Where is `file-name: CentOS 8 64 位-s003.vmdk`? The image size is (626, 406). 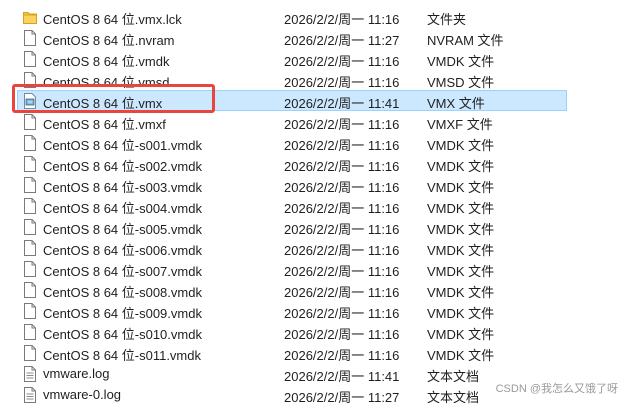
file-name: CentOS 8 64 位-s003.vmdk is located at coordinates (122, 186).